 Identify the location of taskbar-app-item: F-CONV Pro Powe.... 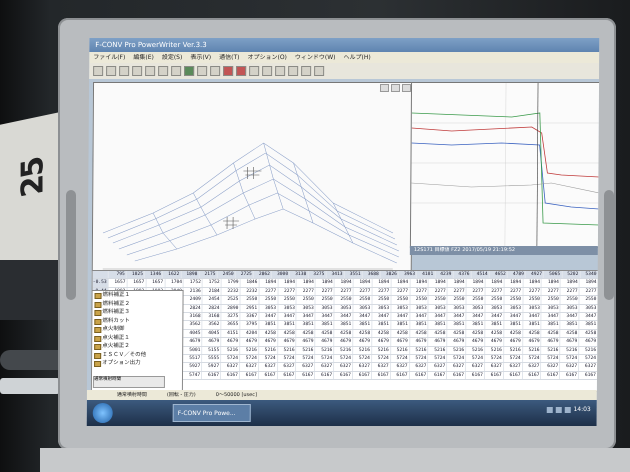
(211, 413).